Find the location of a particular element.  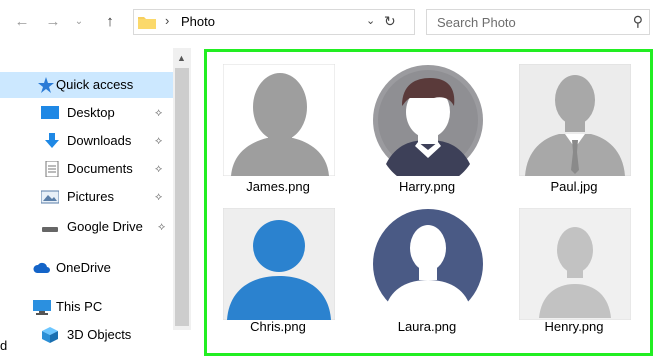

file-item-laura: Laura.png is located at coordinates (420, 268).